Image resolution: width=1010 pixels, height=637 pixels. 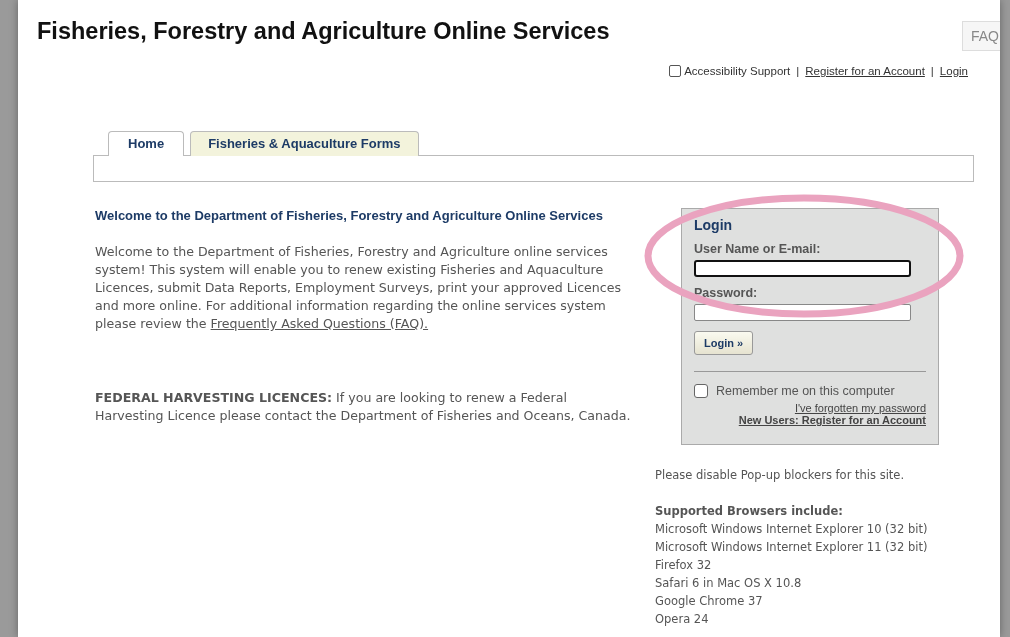 What do you see at coordinates (729, 583) in the screenshot?
I see `browser-item: Safari 6 in Mac OS X 10.8` at bounding box center [729, 583].